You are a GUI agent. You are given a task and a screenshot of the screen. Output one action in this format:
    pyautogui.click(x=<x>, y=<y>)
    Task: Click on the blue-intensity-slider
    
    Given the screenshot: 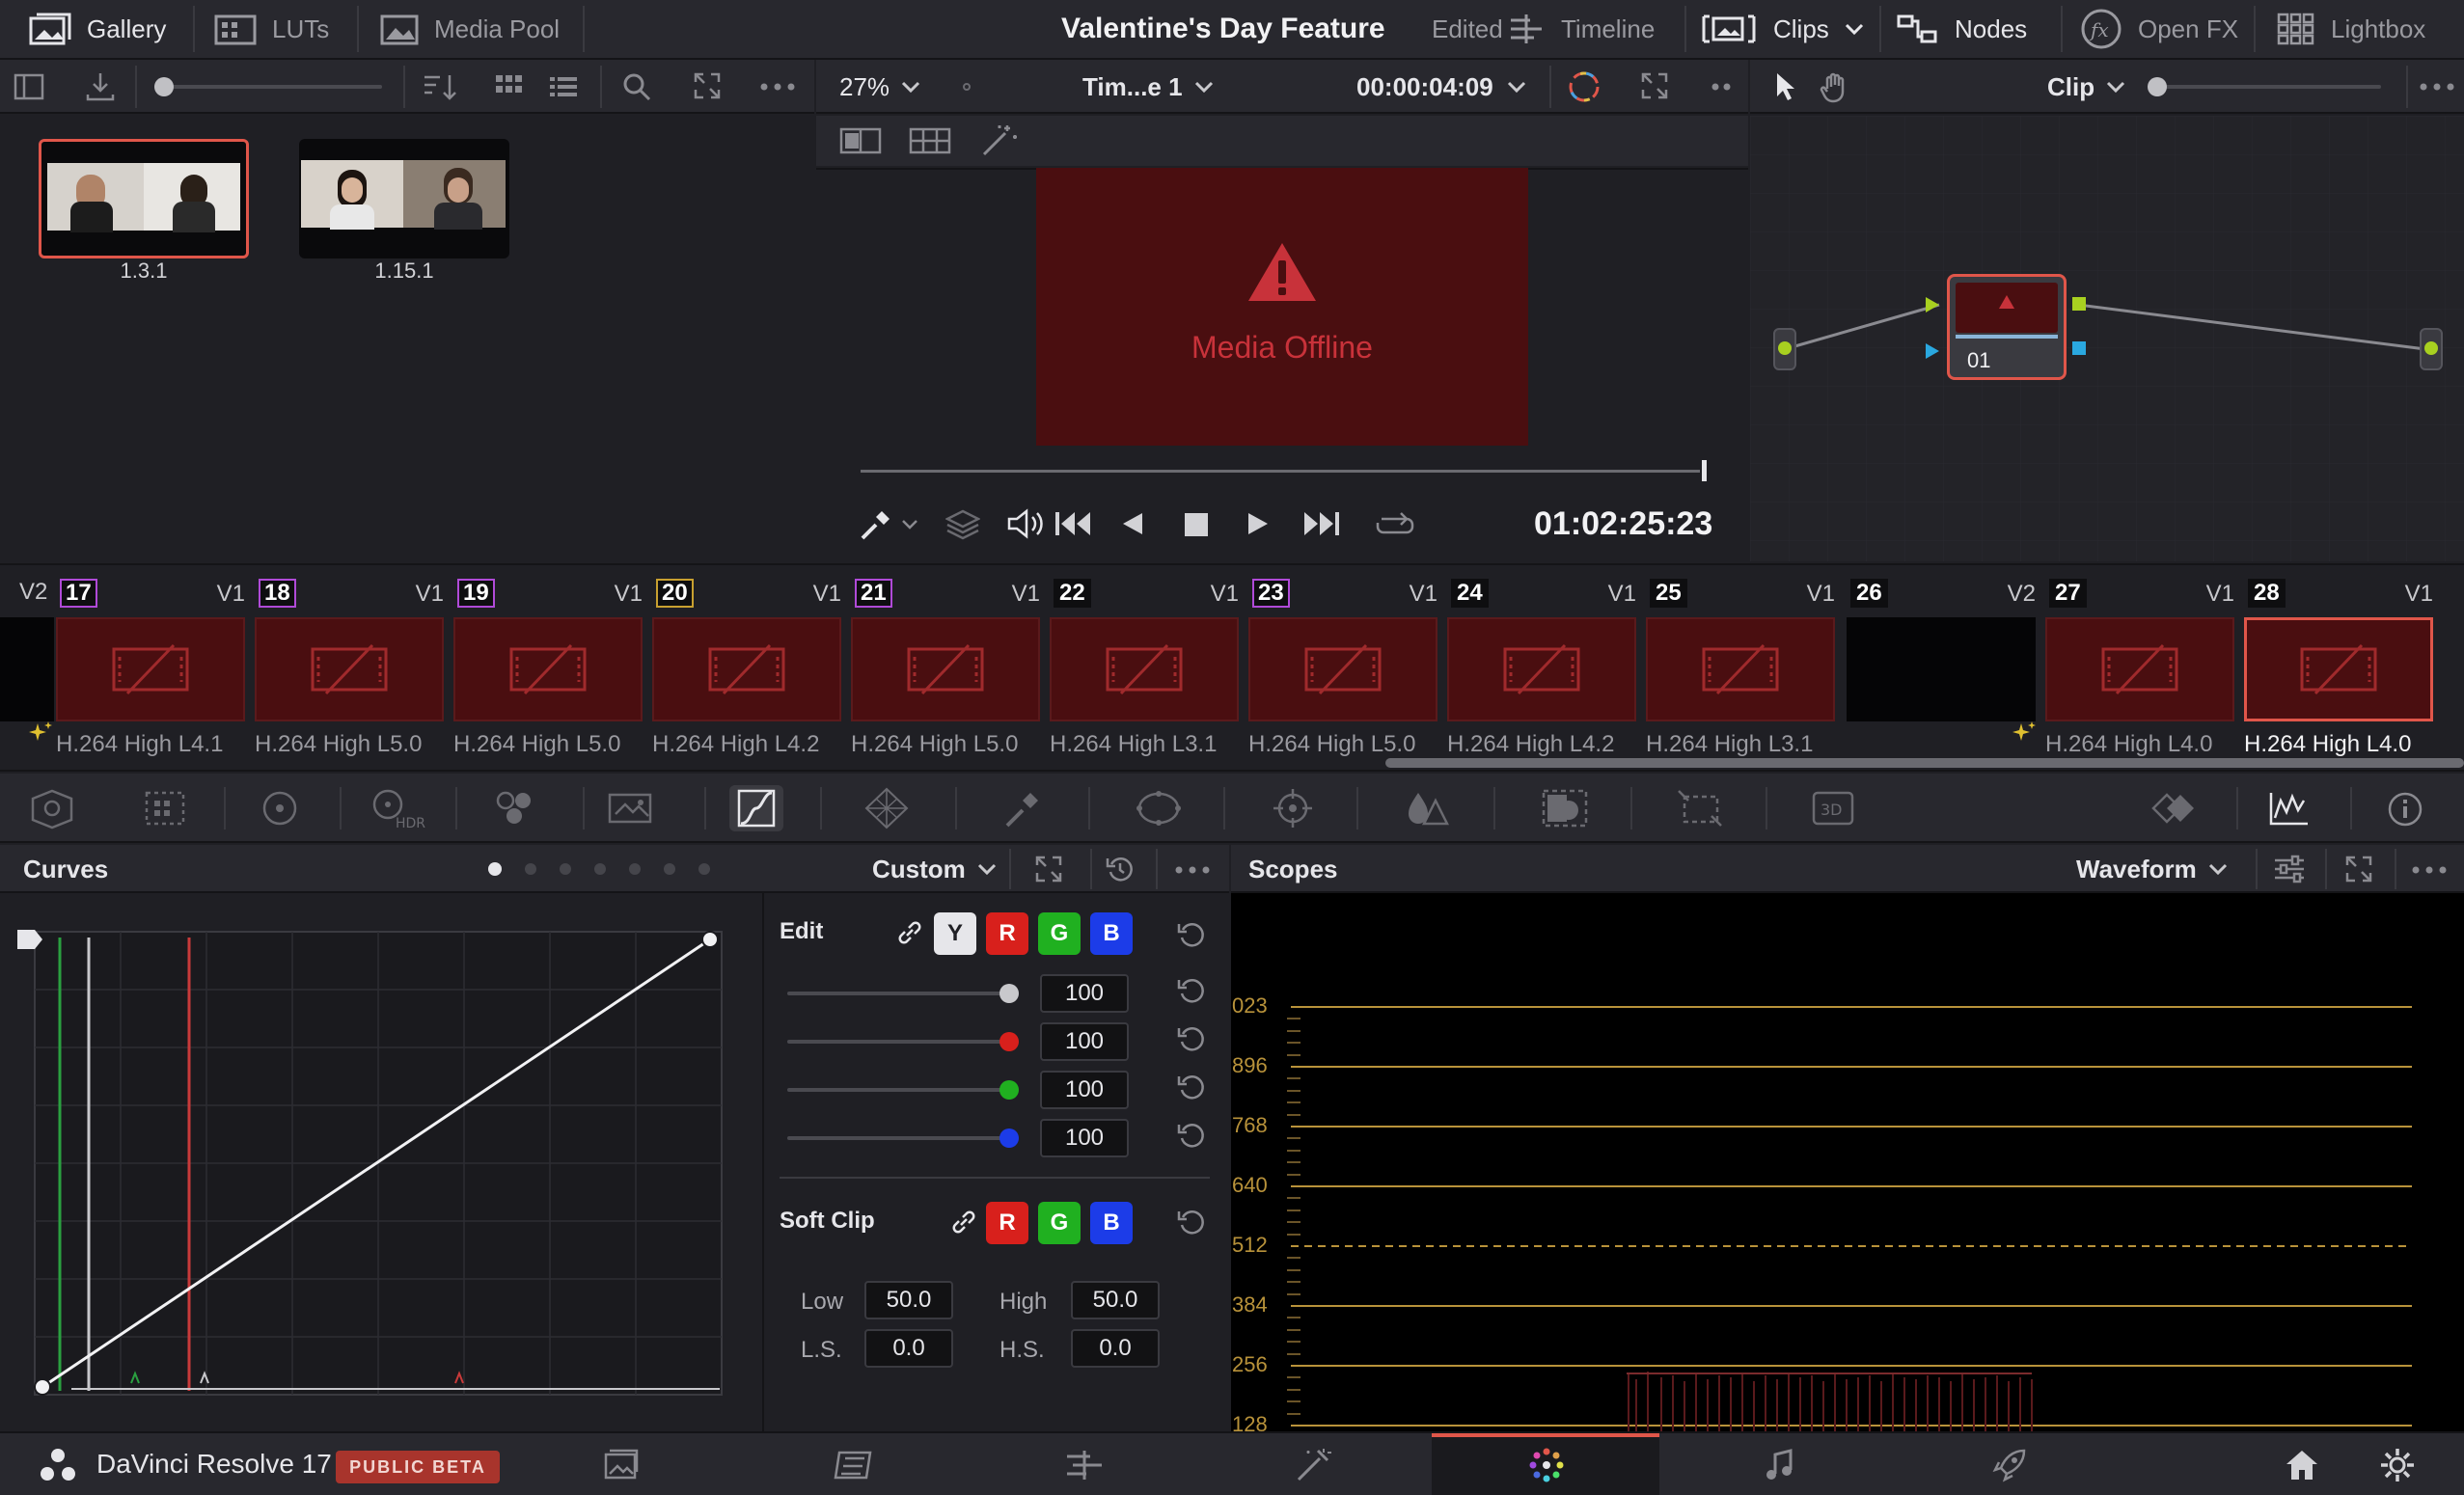 What is the action you would take?
    pyautogui.click(x=1009, y=1138)
    